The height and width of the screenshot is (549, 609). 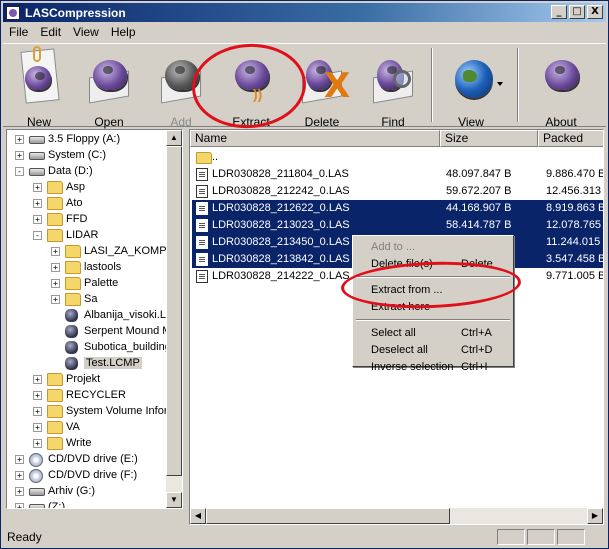 What do you see at coordinates (281, 225) in the screenshot?
I see `file-name: LDR030828_213023_0.LAS` at bounding box center [281, 225].